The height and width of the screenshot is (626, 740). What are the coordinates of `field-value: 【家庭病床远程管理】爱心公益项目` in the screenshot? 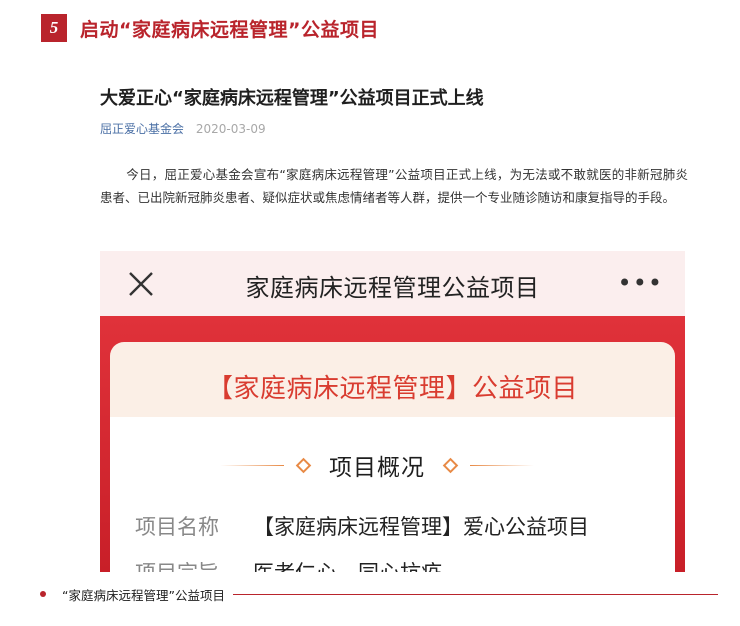 It's located at (421, 527).